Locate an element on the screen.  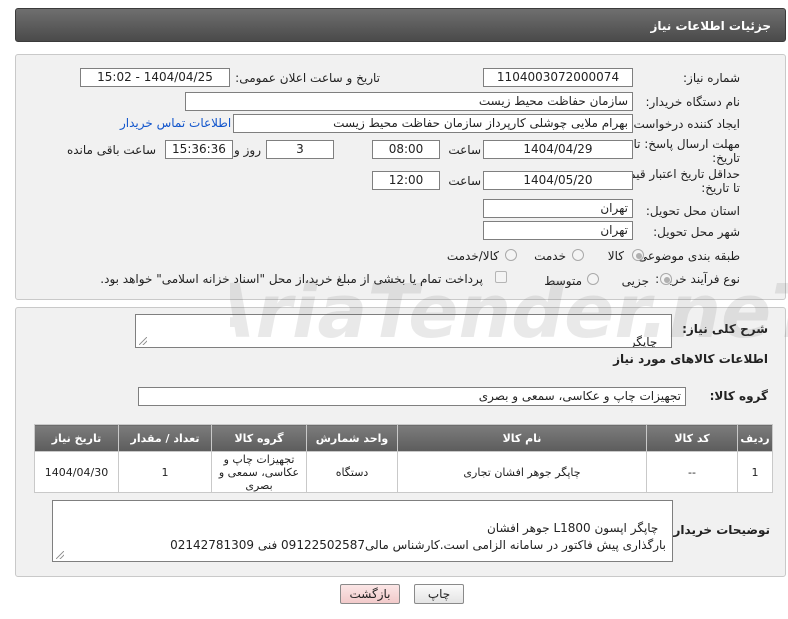
deadline-time-label: ساعت is located at coordinates (464, 150).